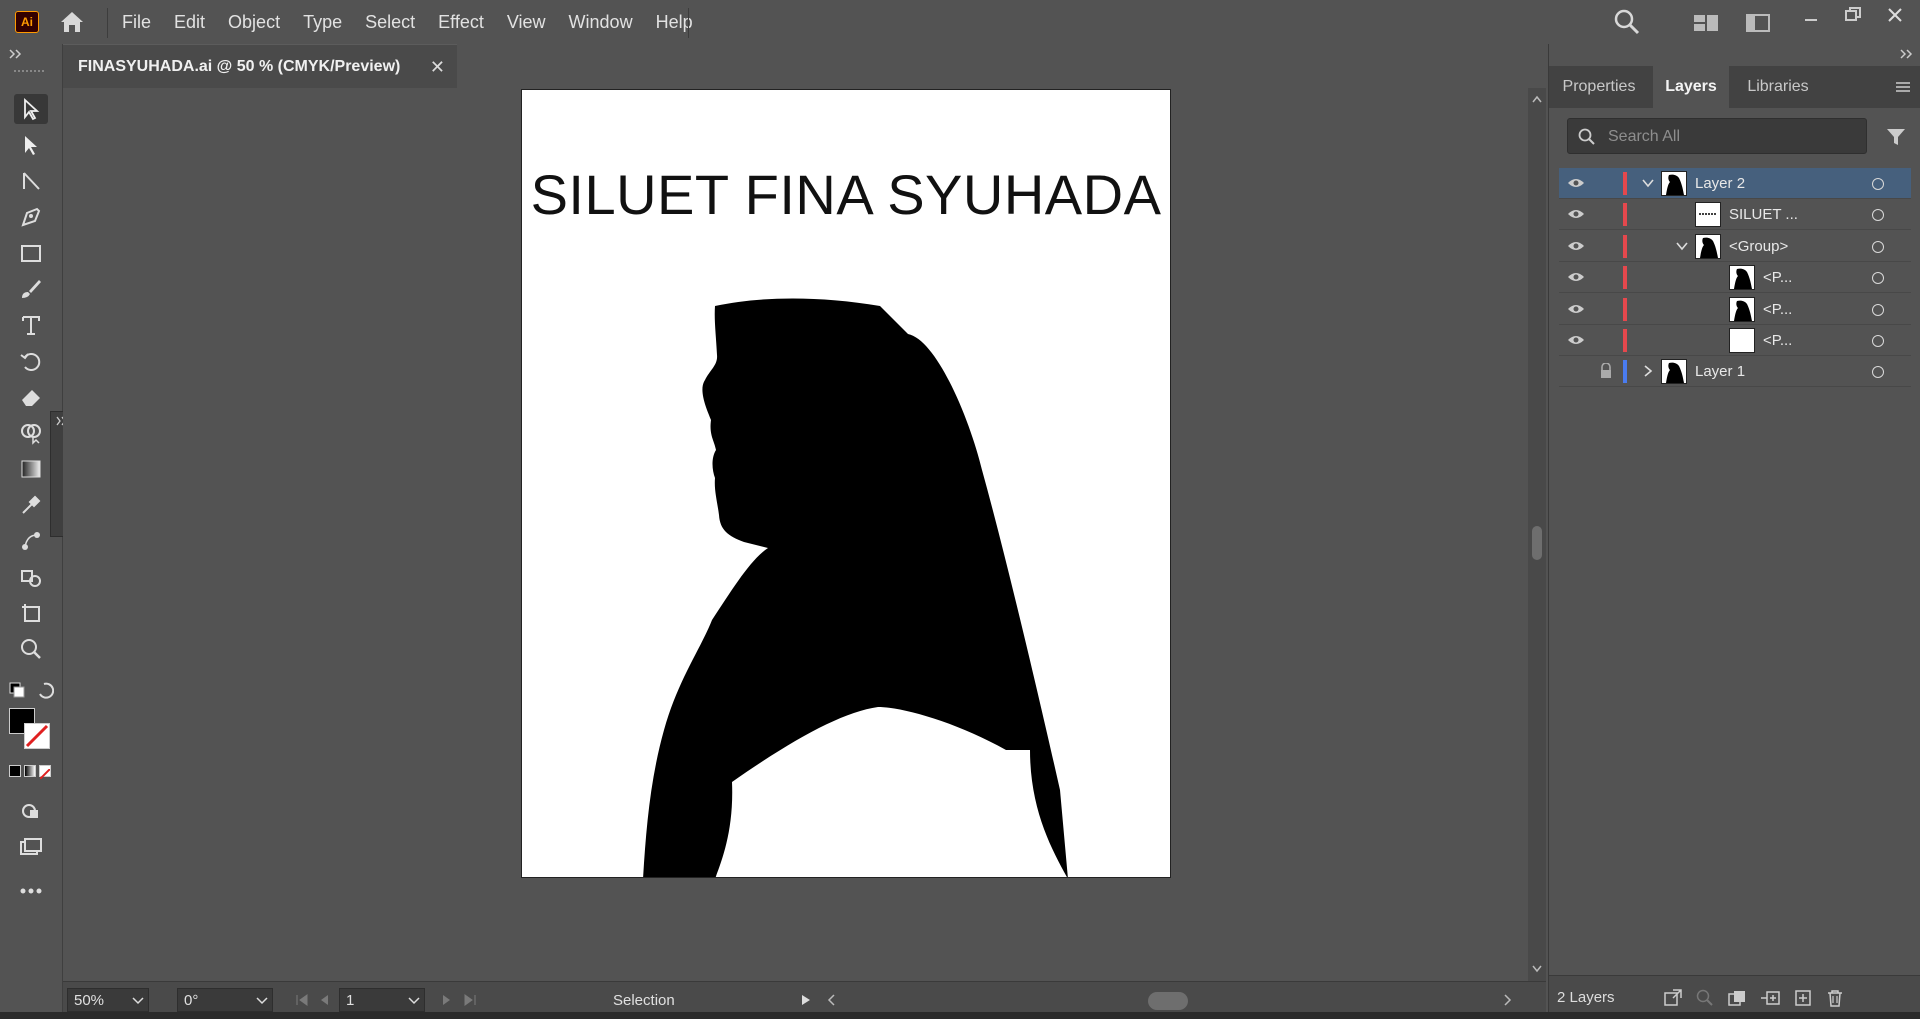  I want to click on restore-button, so click(1853, 18).